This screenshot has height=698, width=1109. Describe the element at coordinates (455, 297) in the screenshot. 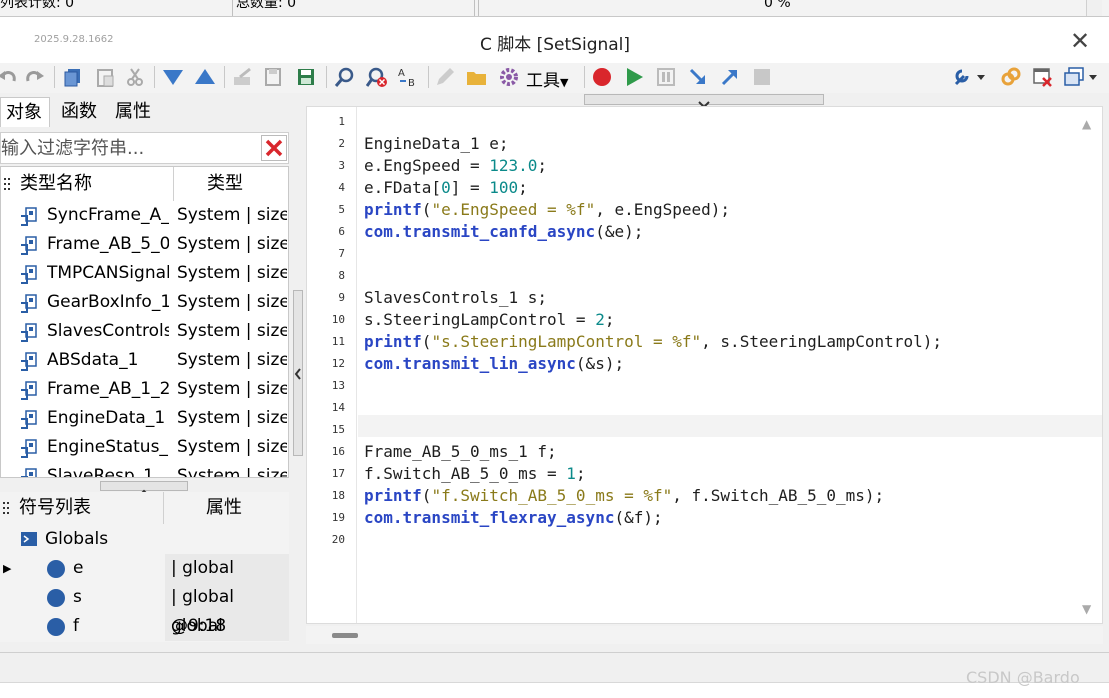

I see `code-line: SlavesControls_1 s;` at that location.